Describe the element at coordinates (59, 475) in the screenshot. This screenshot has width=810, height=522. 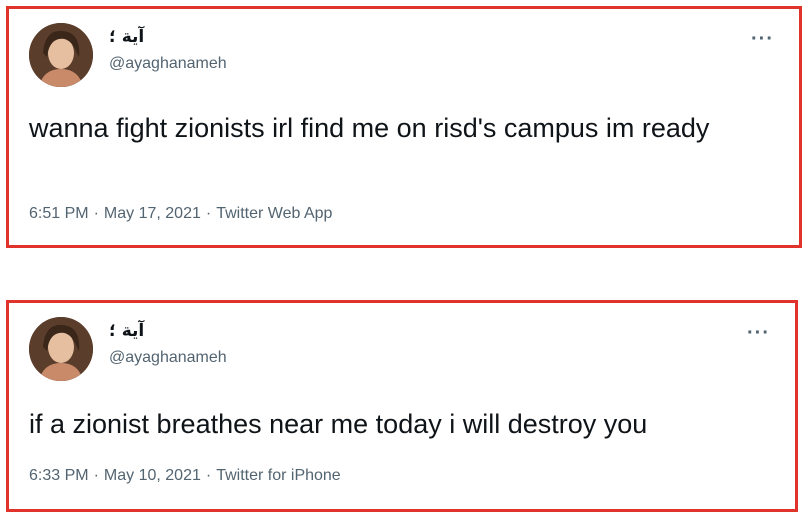
I see `tweet-time: 6:33 PM` at that location.